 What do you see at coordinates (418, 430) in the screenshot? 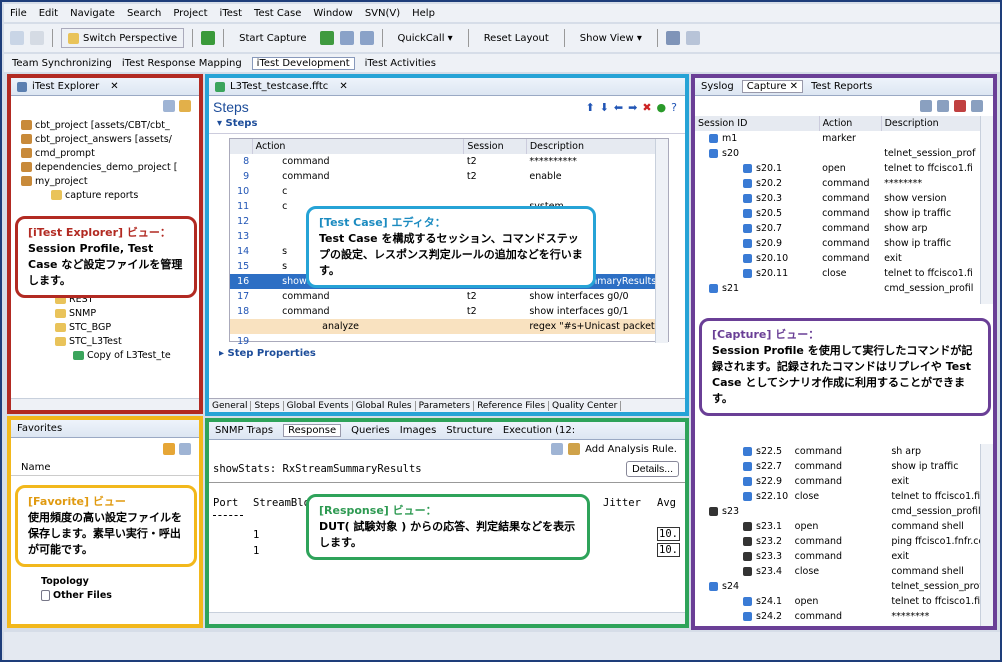
I see `response-tab: Images` at bounding box center [418, 430].